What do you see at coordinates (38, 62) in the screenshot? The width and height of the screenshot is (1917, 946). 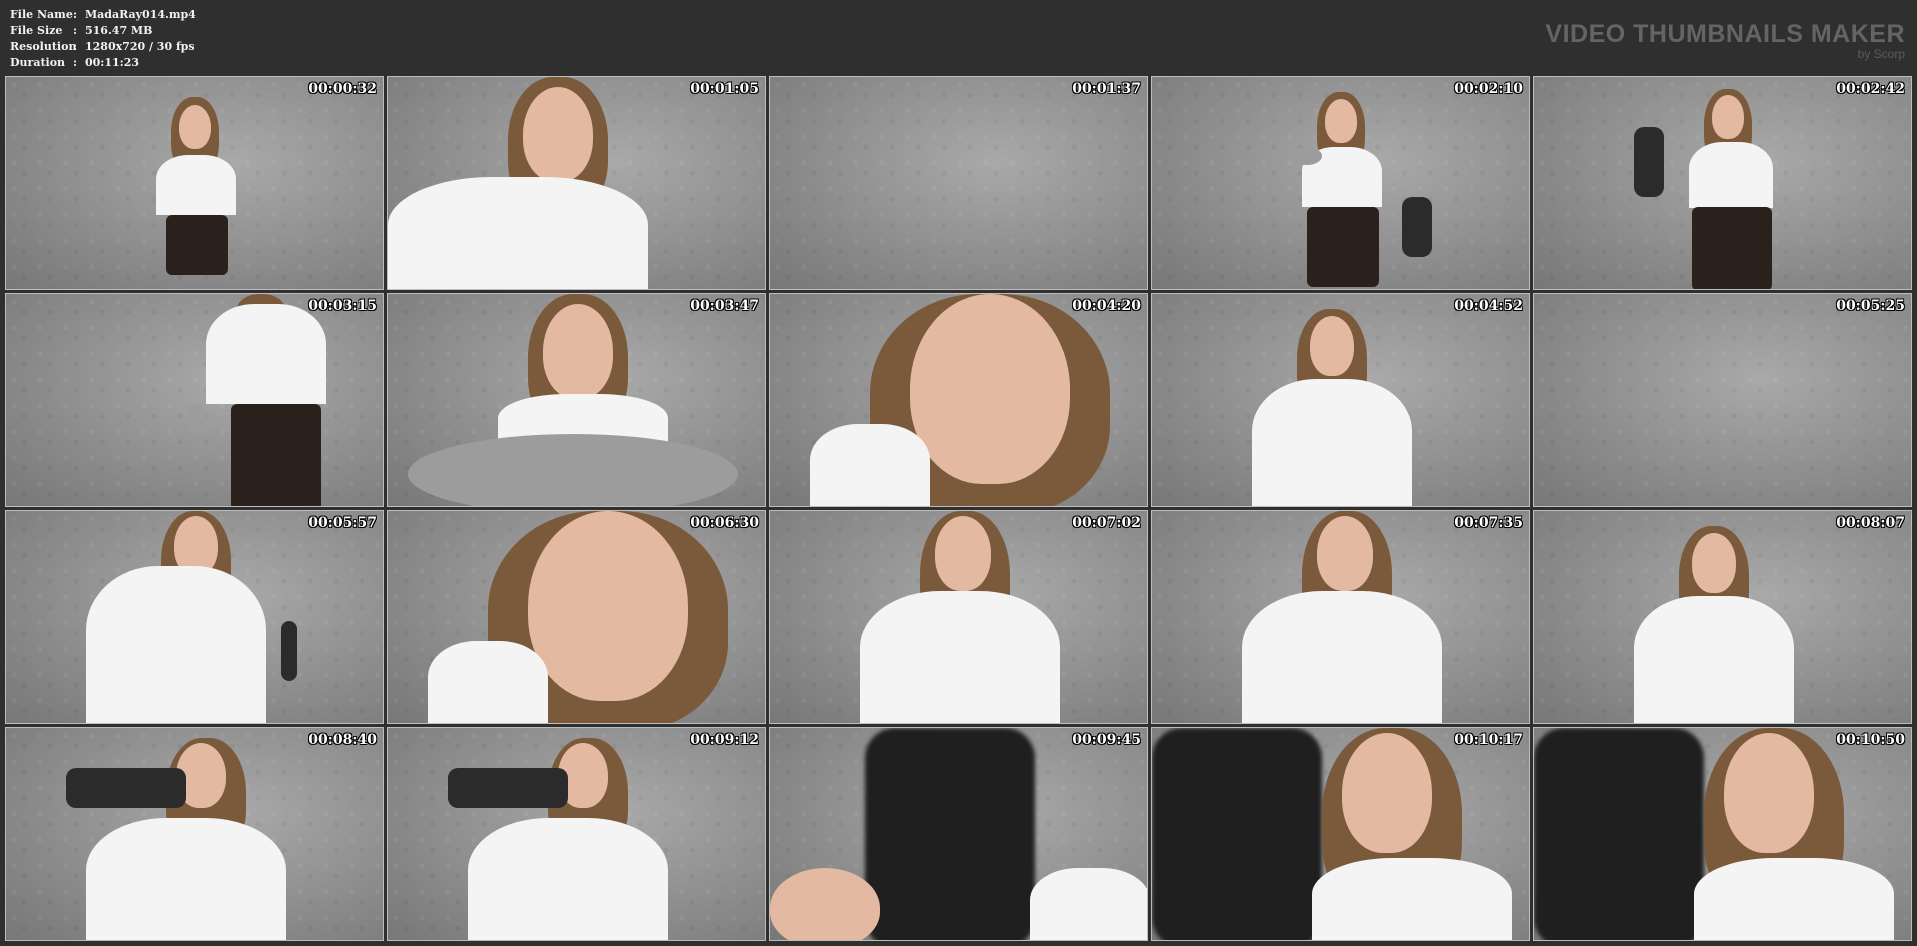 I see `file-info-label: Duration` at bounding box center [38, 62].